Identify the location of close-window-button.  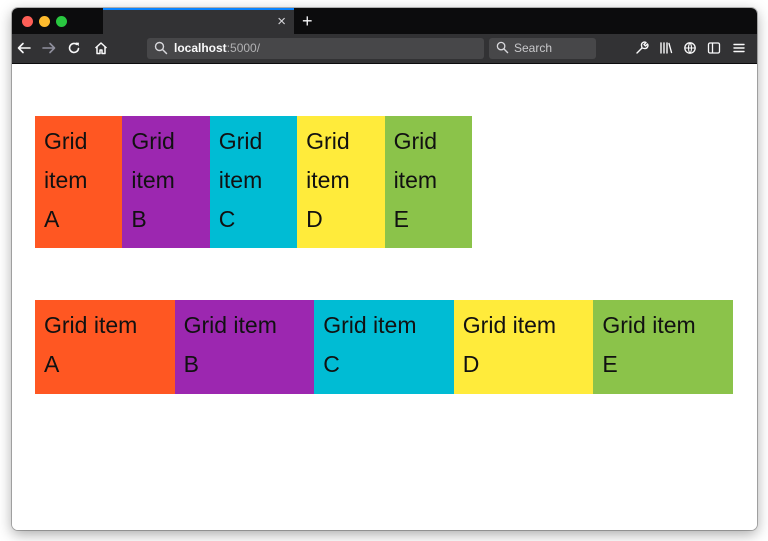
(27, 21).